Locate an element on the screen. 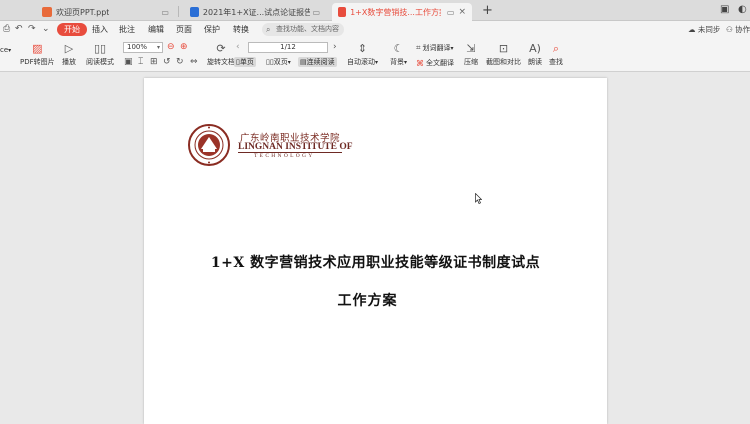  compress-label: 压缩 is located at coordinates (471, 62).